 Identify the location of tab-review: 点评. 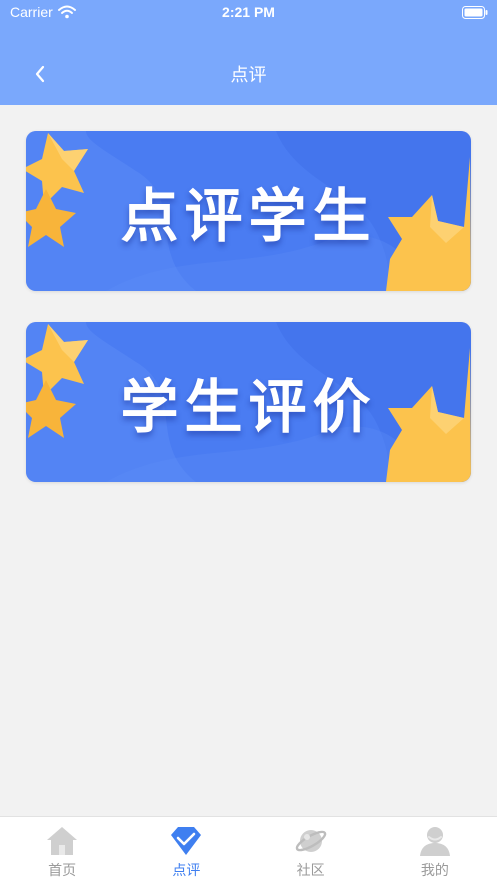
(186, 850).